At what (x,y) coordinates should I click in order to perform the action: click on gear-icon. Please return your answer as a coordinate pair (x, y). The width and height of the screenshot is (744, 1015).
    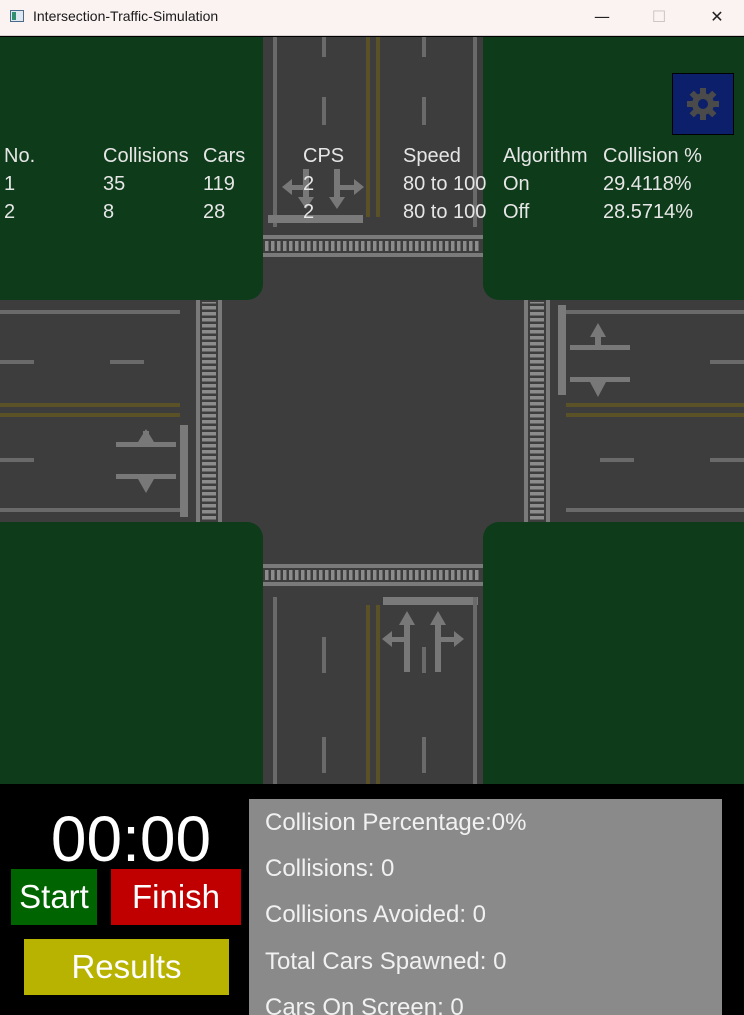
    Looking at the image, I should click on (703, 104).